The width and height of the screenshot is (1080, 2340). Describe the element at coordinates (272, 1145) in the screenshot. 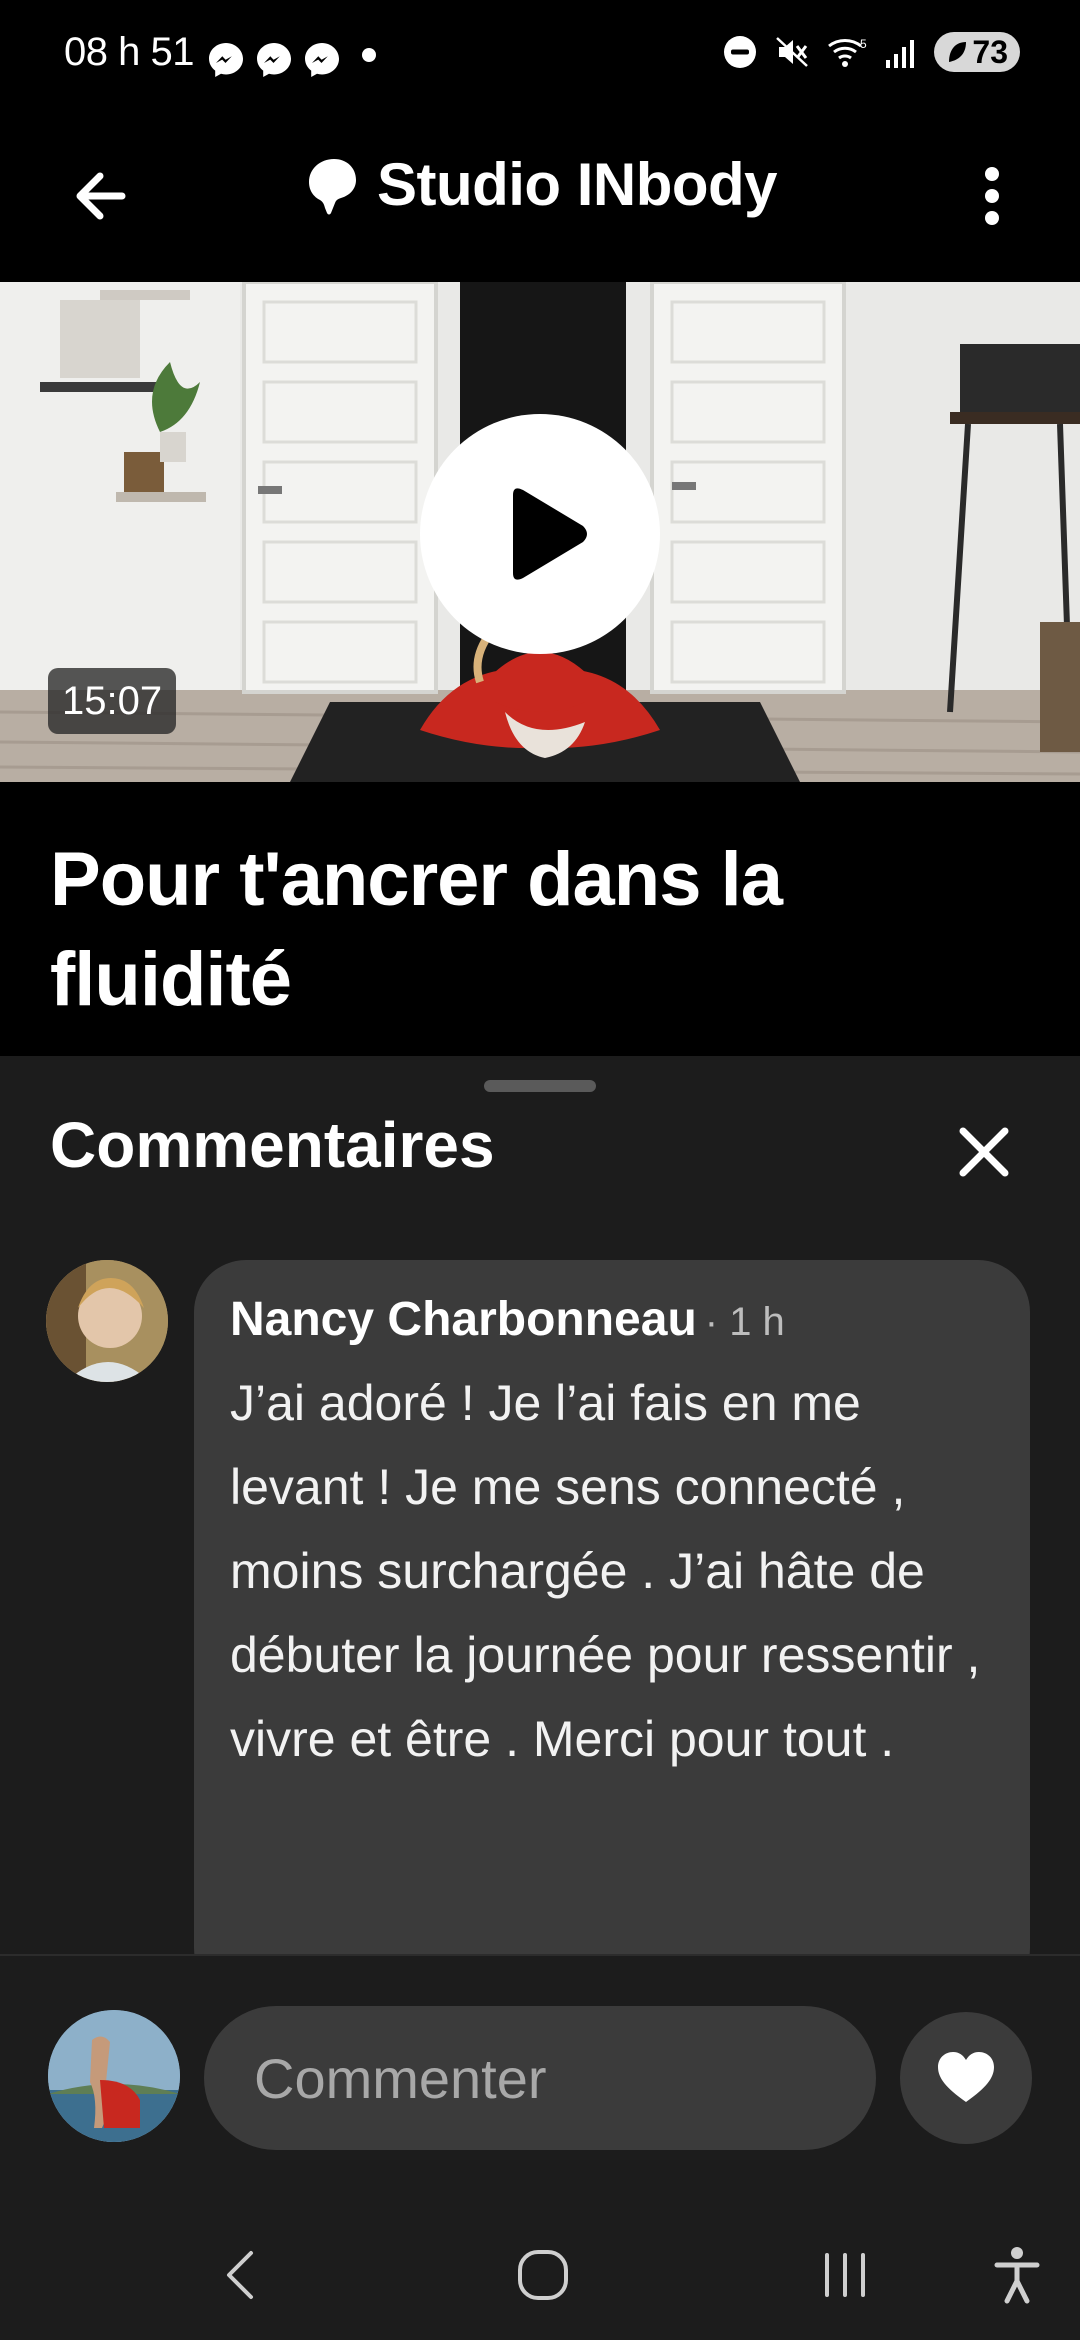

I see `comments-title: Commentaires` at that location.